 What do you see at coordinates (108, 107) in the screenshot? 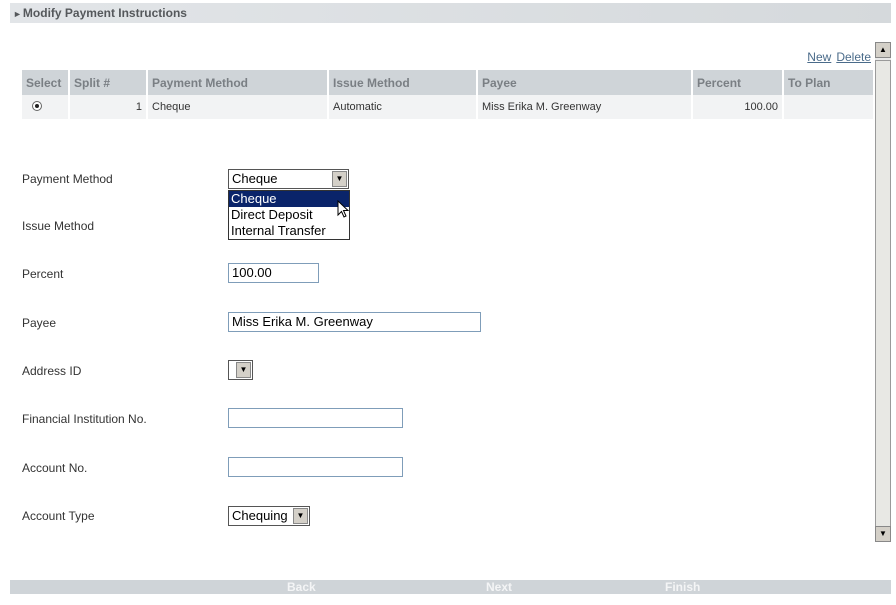
I see `split-cell: 1` at bounding box center [108, 107].